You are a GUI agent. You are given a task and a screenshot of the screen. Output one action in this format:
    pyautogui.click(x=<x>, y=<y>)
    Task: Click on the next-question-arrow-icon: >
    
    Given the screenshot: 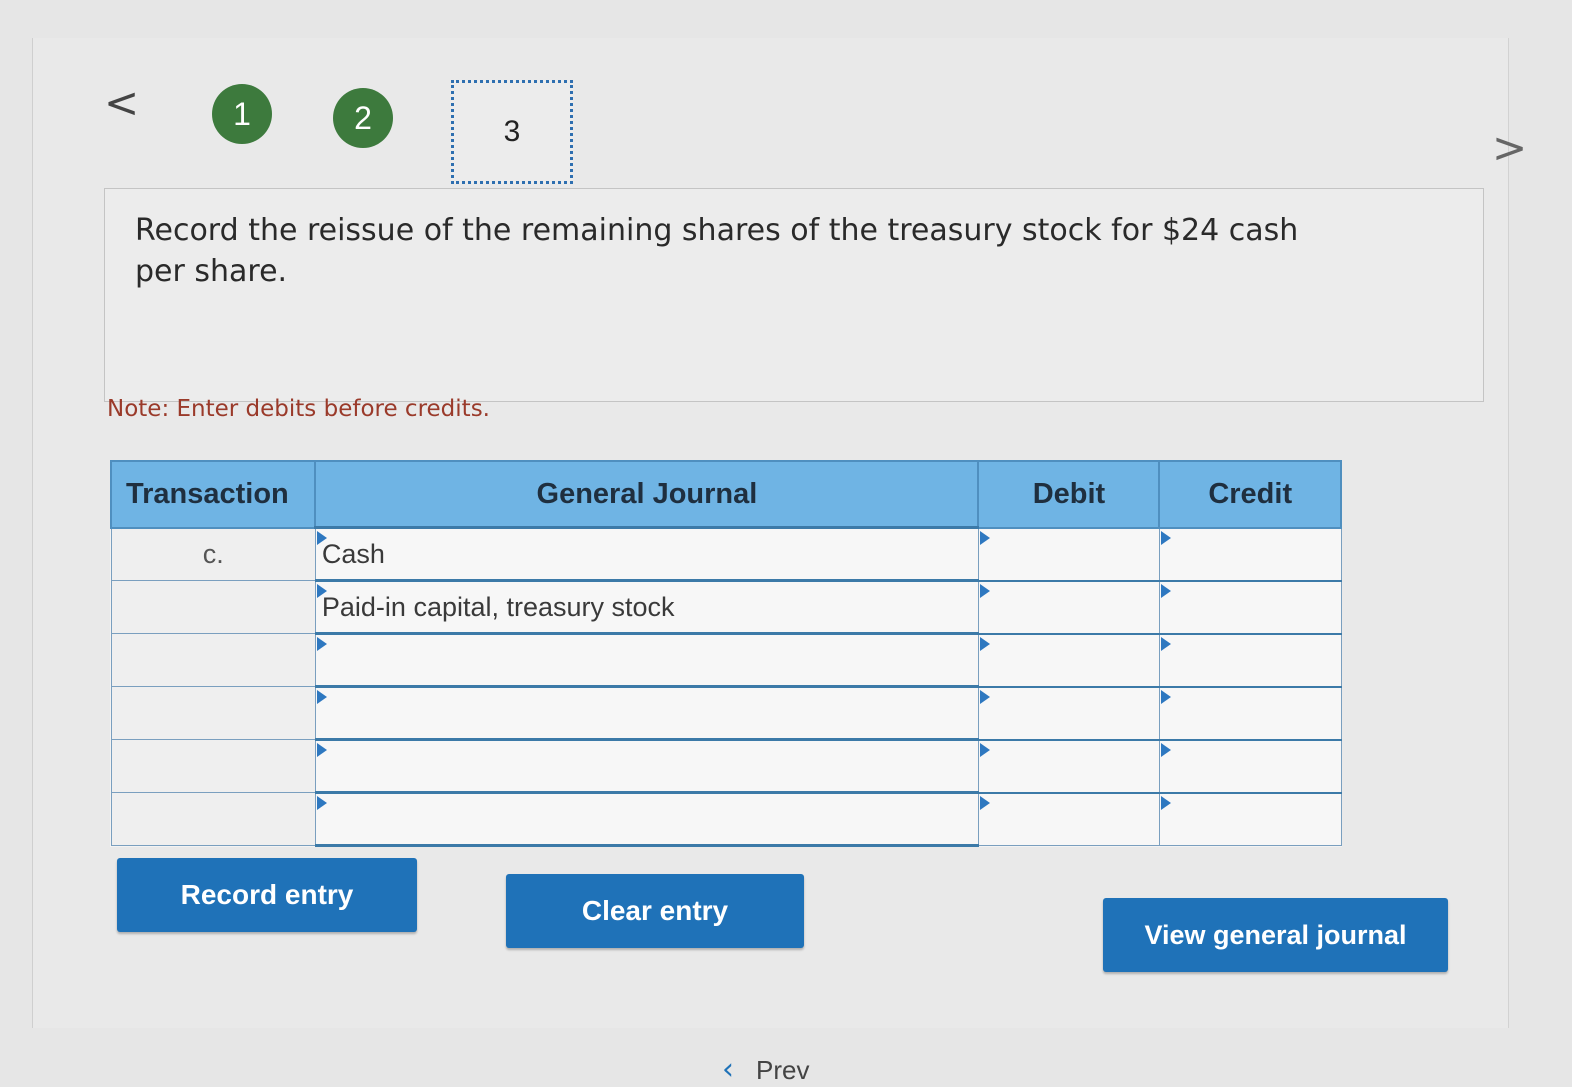 What is the action you would take?
    pyautogui.click(x=1509, y=148)
    